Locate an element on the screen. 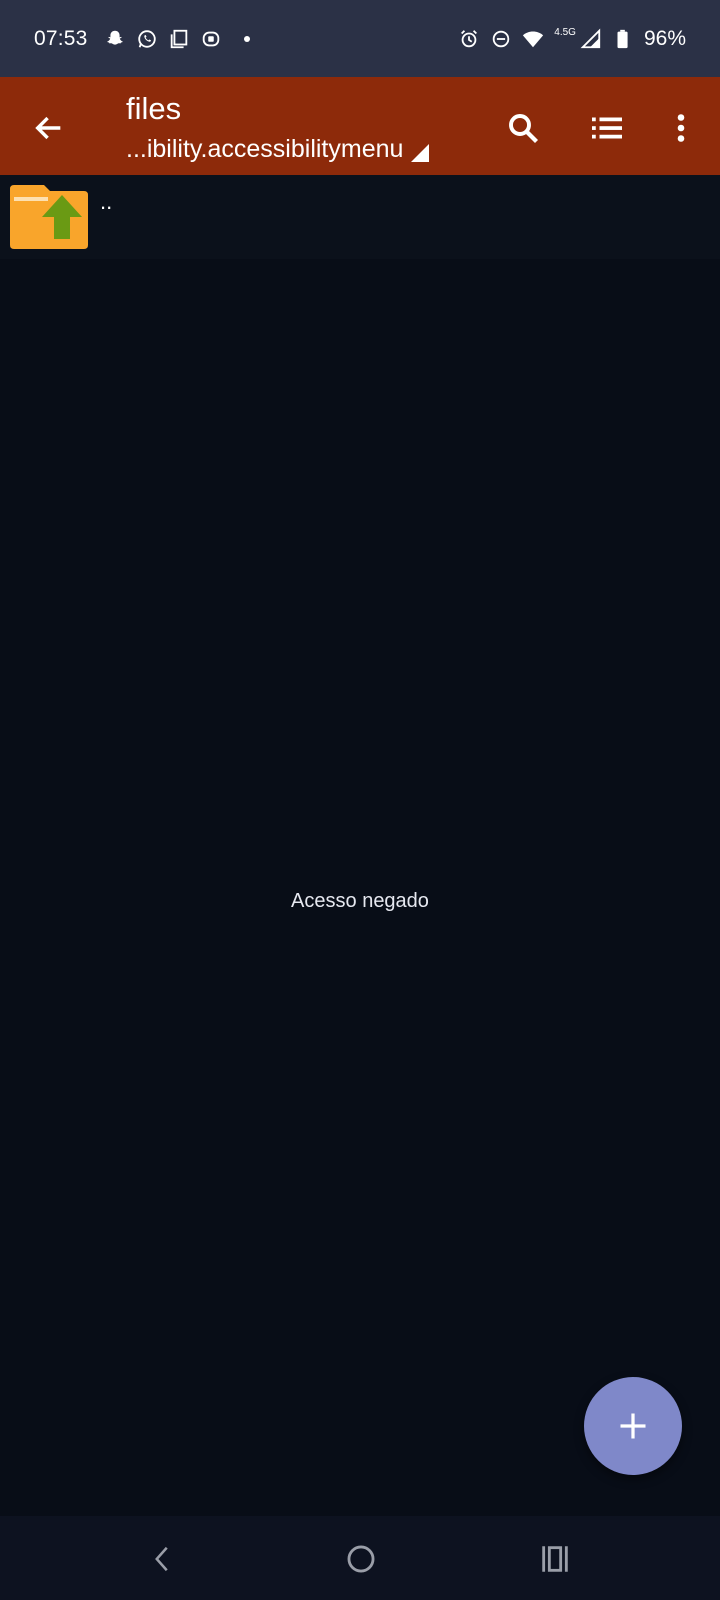 The height and width of the screenshot is (1600, 720). view-mode-button is located at coordinates (607, 128).